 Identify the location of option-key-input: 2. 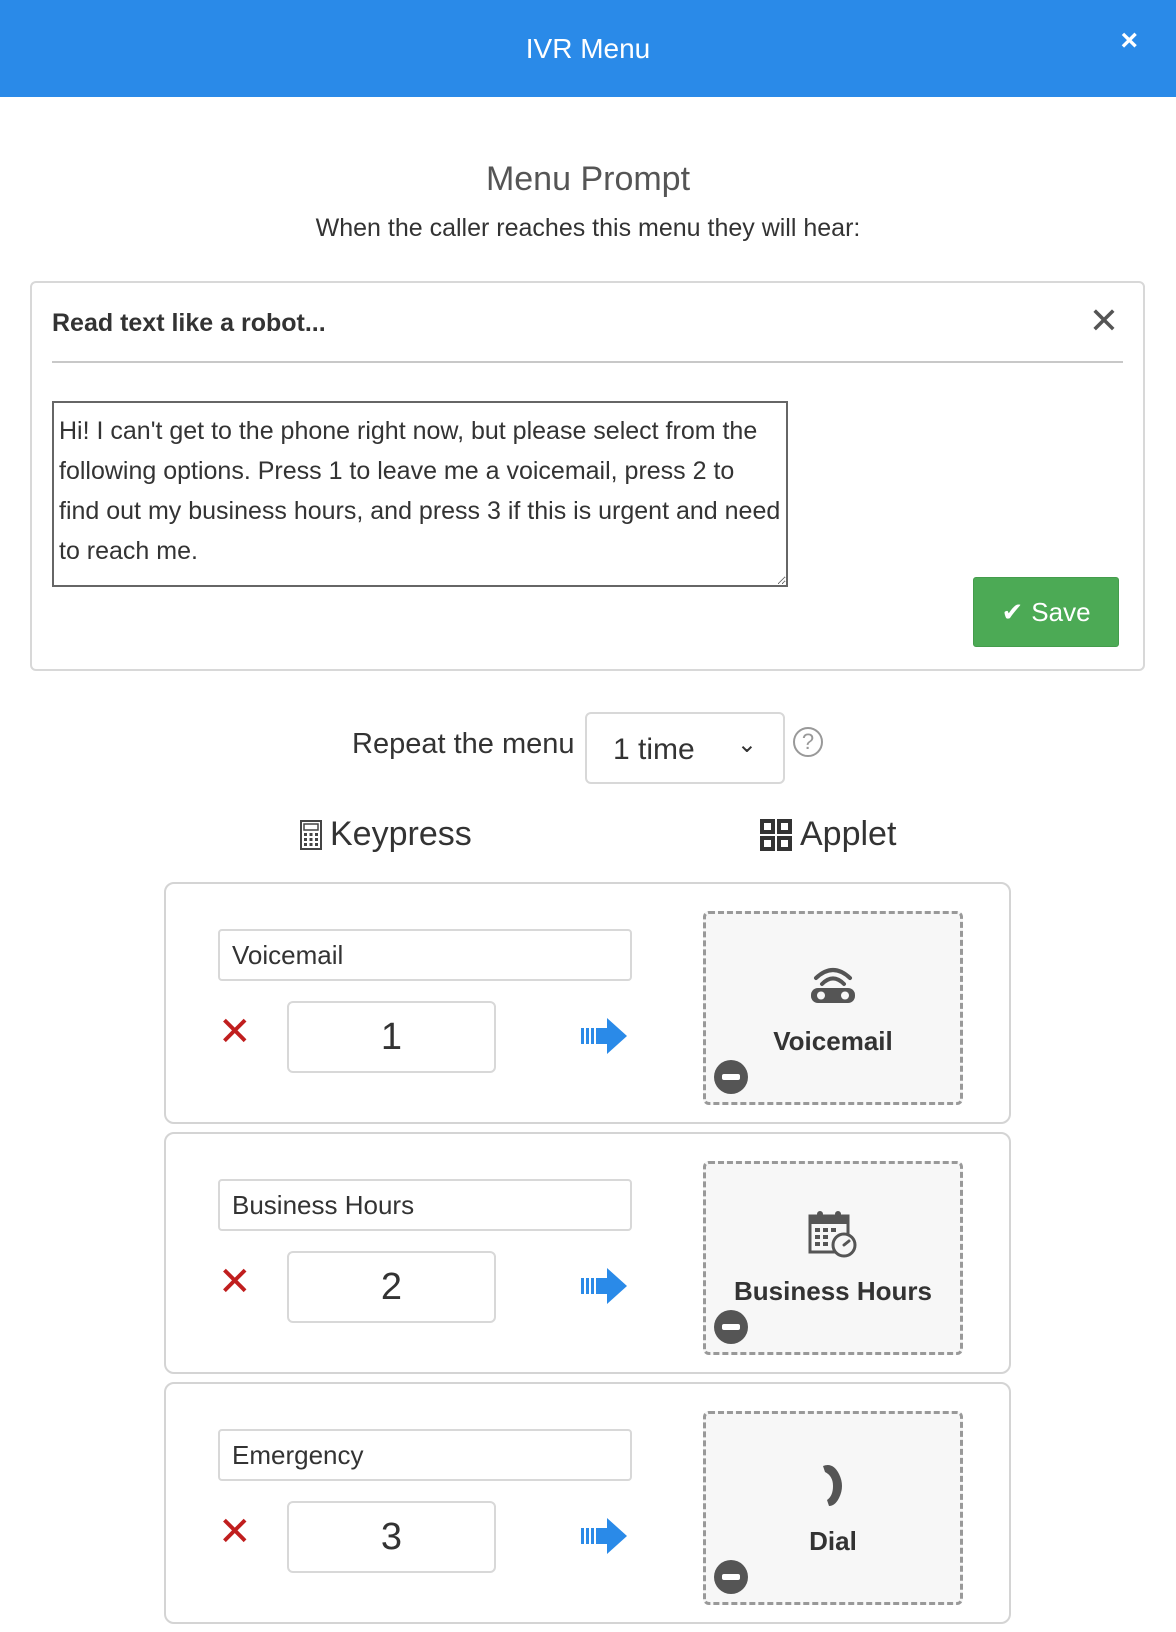
(391, 1287).